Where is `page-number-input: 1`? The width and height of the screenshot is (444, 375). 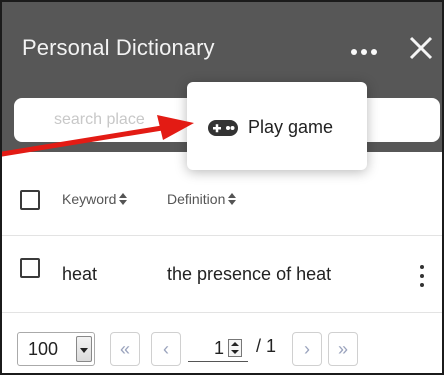 page-number-input: 1 is located at coordinates (218, 349).